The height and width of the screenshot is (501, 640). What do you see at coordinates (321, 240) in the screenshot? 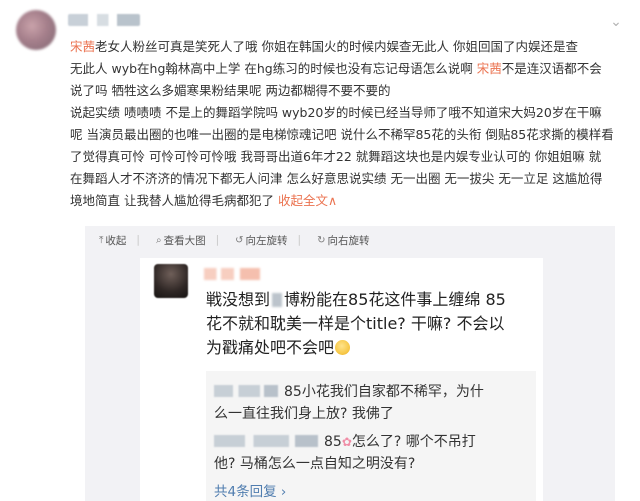
I see `rotate-right-icon: ↻` at bounding box center [321, 240].